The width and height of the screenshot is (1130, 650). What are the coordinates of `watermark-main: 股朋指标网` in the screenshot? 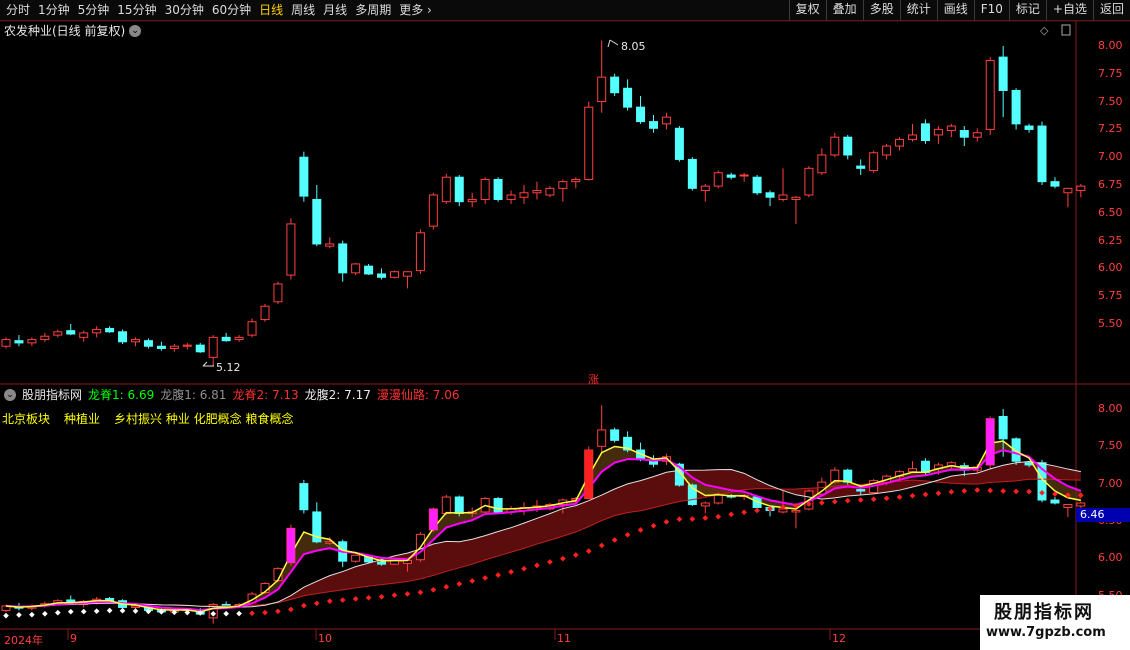 It's located at (1044, 612).